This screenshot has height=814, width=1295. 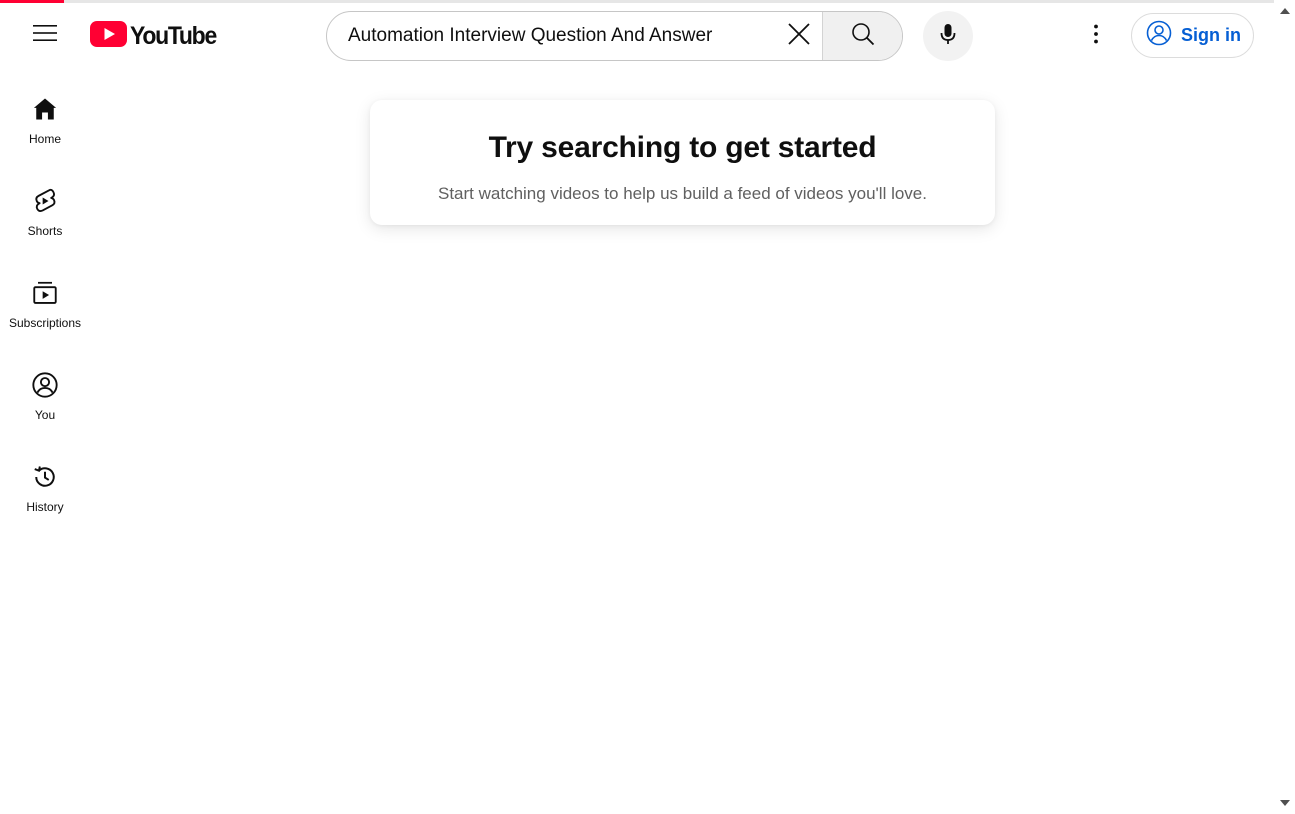 I want to click on sidebar-item-label: You, so click(x=45, y=415).